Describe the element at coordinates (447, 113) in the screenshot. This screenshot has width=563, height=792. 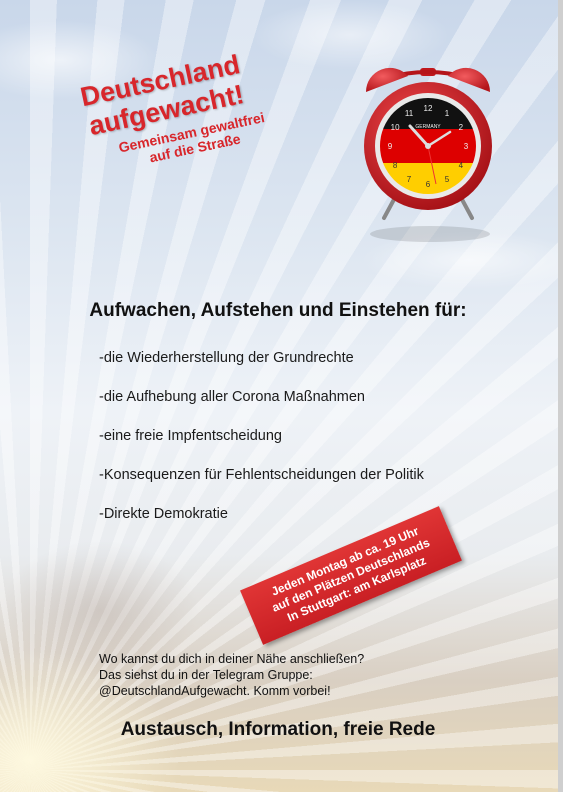
I see `clock-numeral: 1` at that location.